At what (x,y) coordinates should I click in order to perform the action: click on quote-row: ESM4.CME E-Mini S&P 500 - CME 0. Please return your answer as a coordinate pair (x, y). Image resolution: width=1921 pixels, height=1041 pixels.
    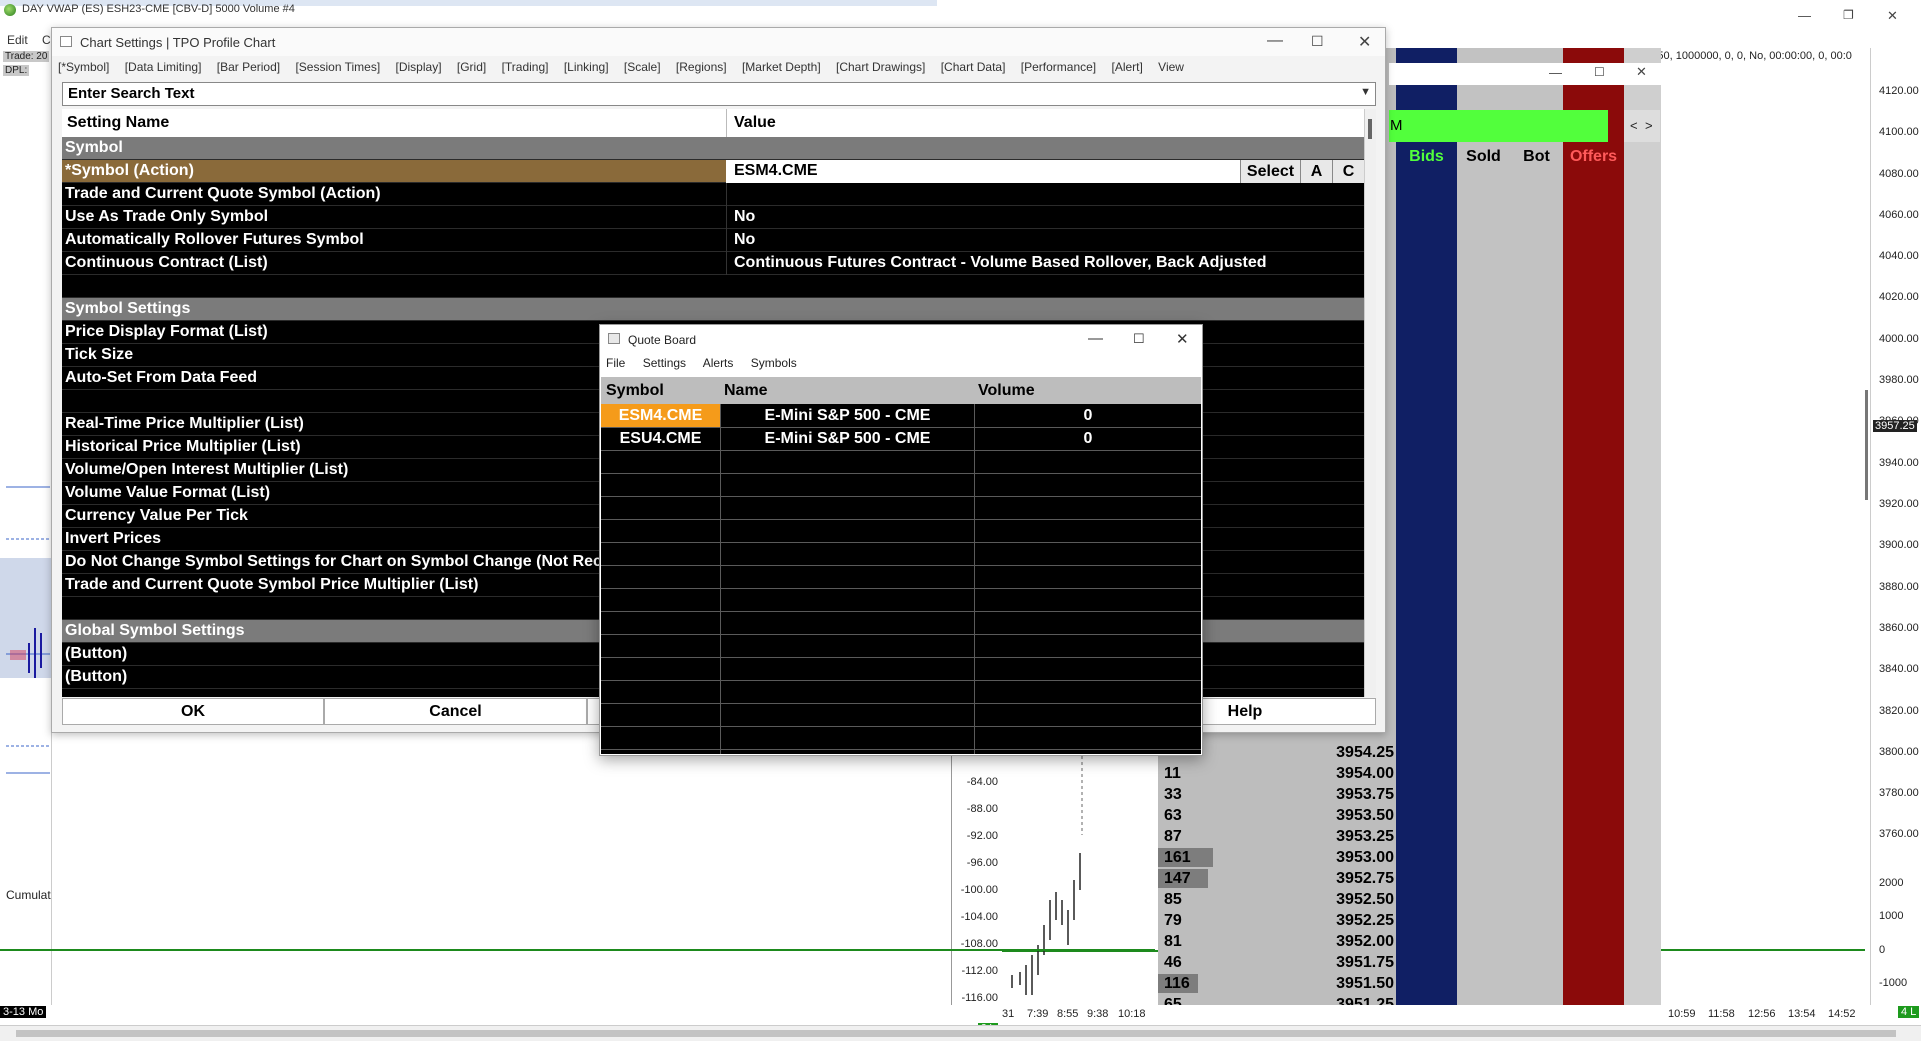
    Looking at the image, I should click on (901, 415).